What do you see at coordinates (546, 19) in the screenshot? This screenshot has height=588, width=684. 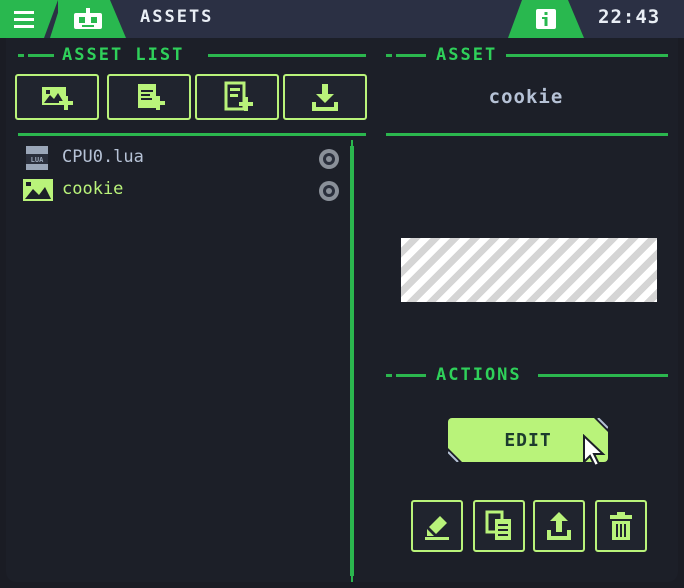 I see `info-icon` at bounding box center [546, 19].